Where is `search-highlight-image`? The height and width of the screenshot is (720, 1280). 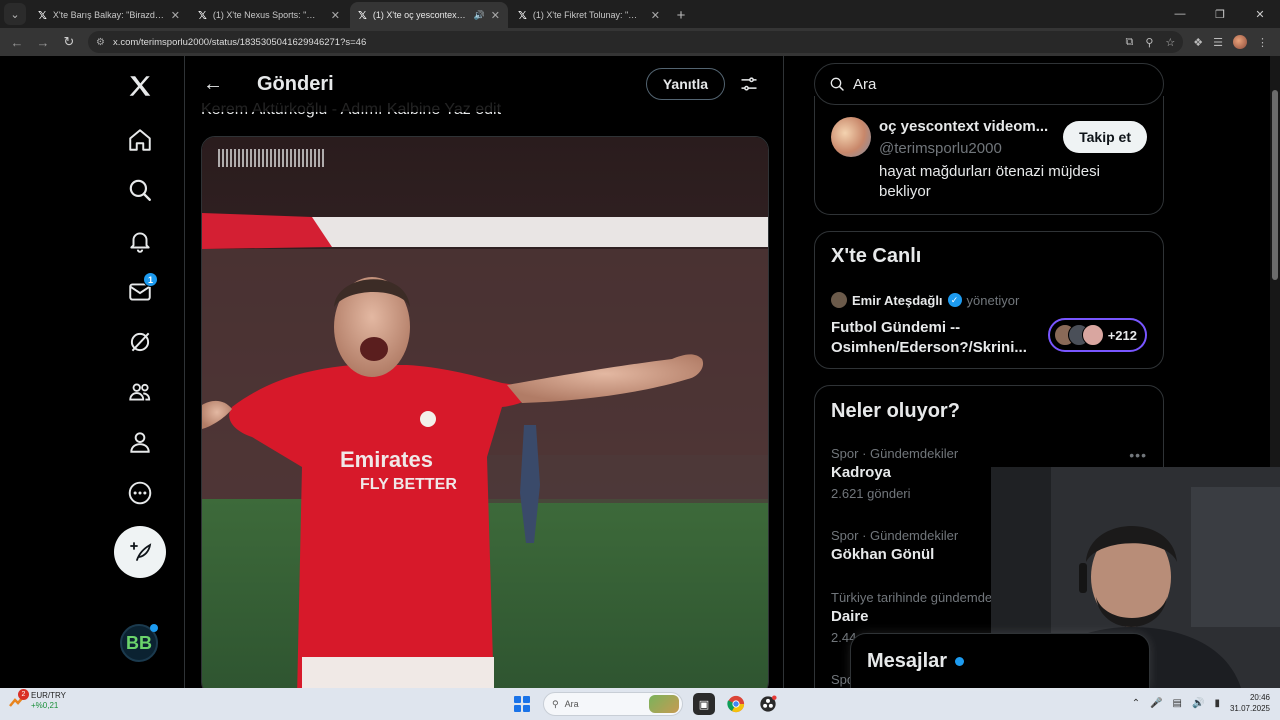 search-highlight-image is located at coordinates (664, 704).